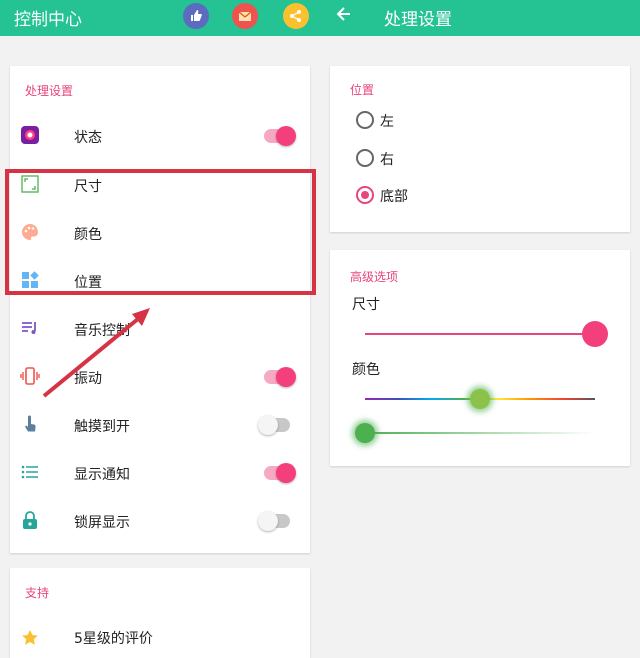 Image resolution: width=640 pixels, height=658 pixels. Describe the element at coordinates (160, 613) in the screenshot. I see `support-card` at that location.